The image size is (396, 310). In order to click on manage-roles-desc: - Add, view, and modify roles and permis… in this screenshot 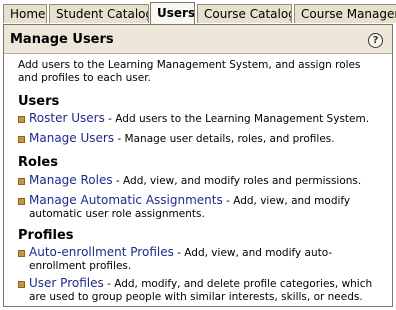, I will do `click(237, 181)`.